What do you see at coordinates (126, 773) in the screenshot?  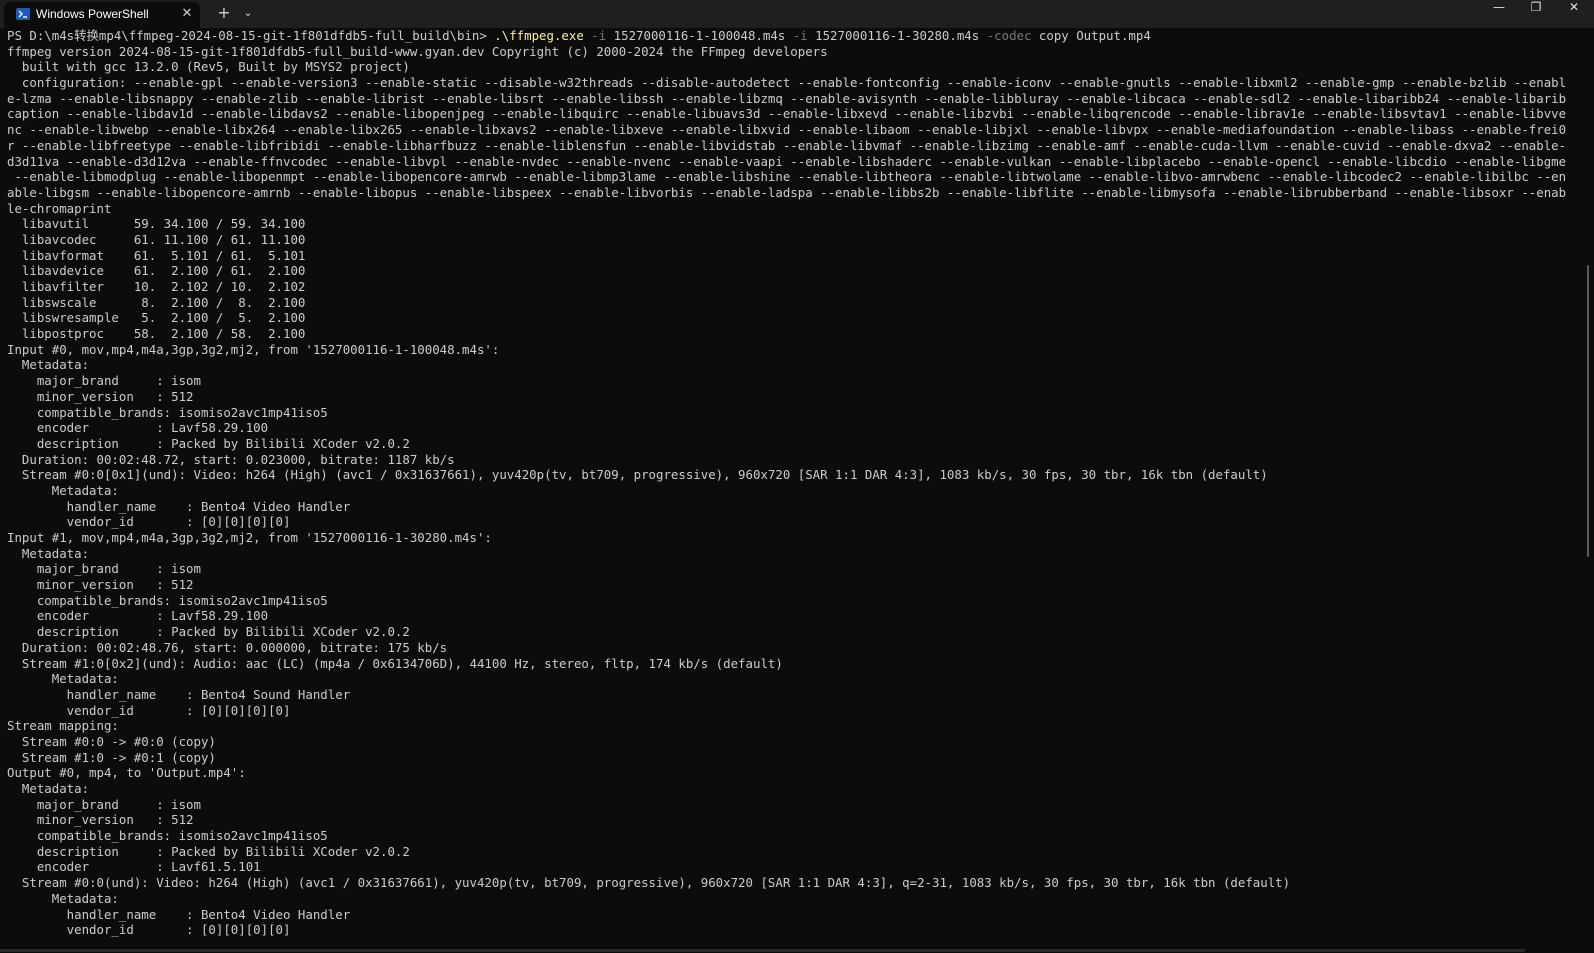 I see `output-line: Output #0, mp4, to 'Output.mp4':` at bounding box center [126, 773].